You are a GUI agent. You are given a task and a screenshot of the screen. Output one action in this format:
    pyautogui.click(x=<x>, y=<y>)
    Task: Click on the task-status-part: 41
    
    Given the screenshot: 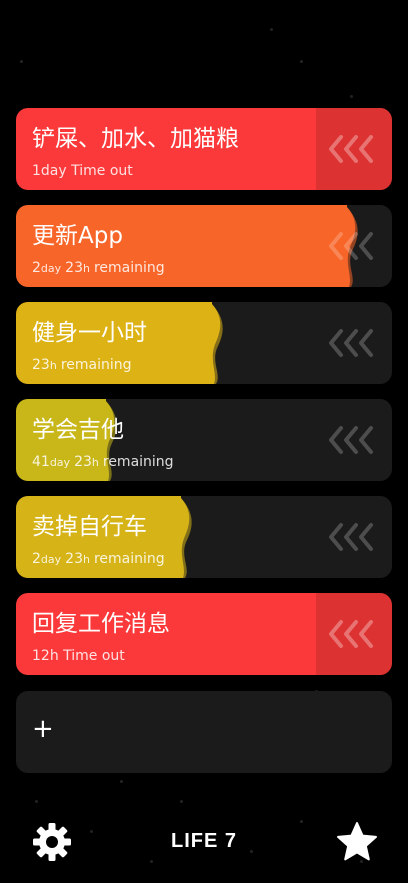 What is the action you would take?
    pyautogui.click(x=41, y=462)
    